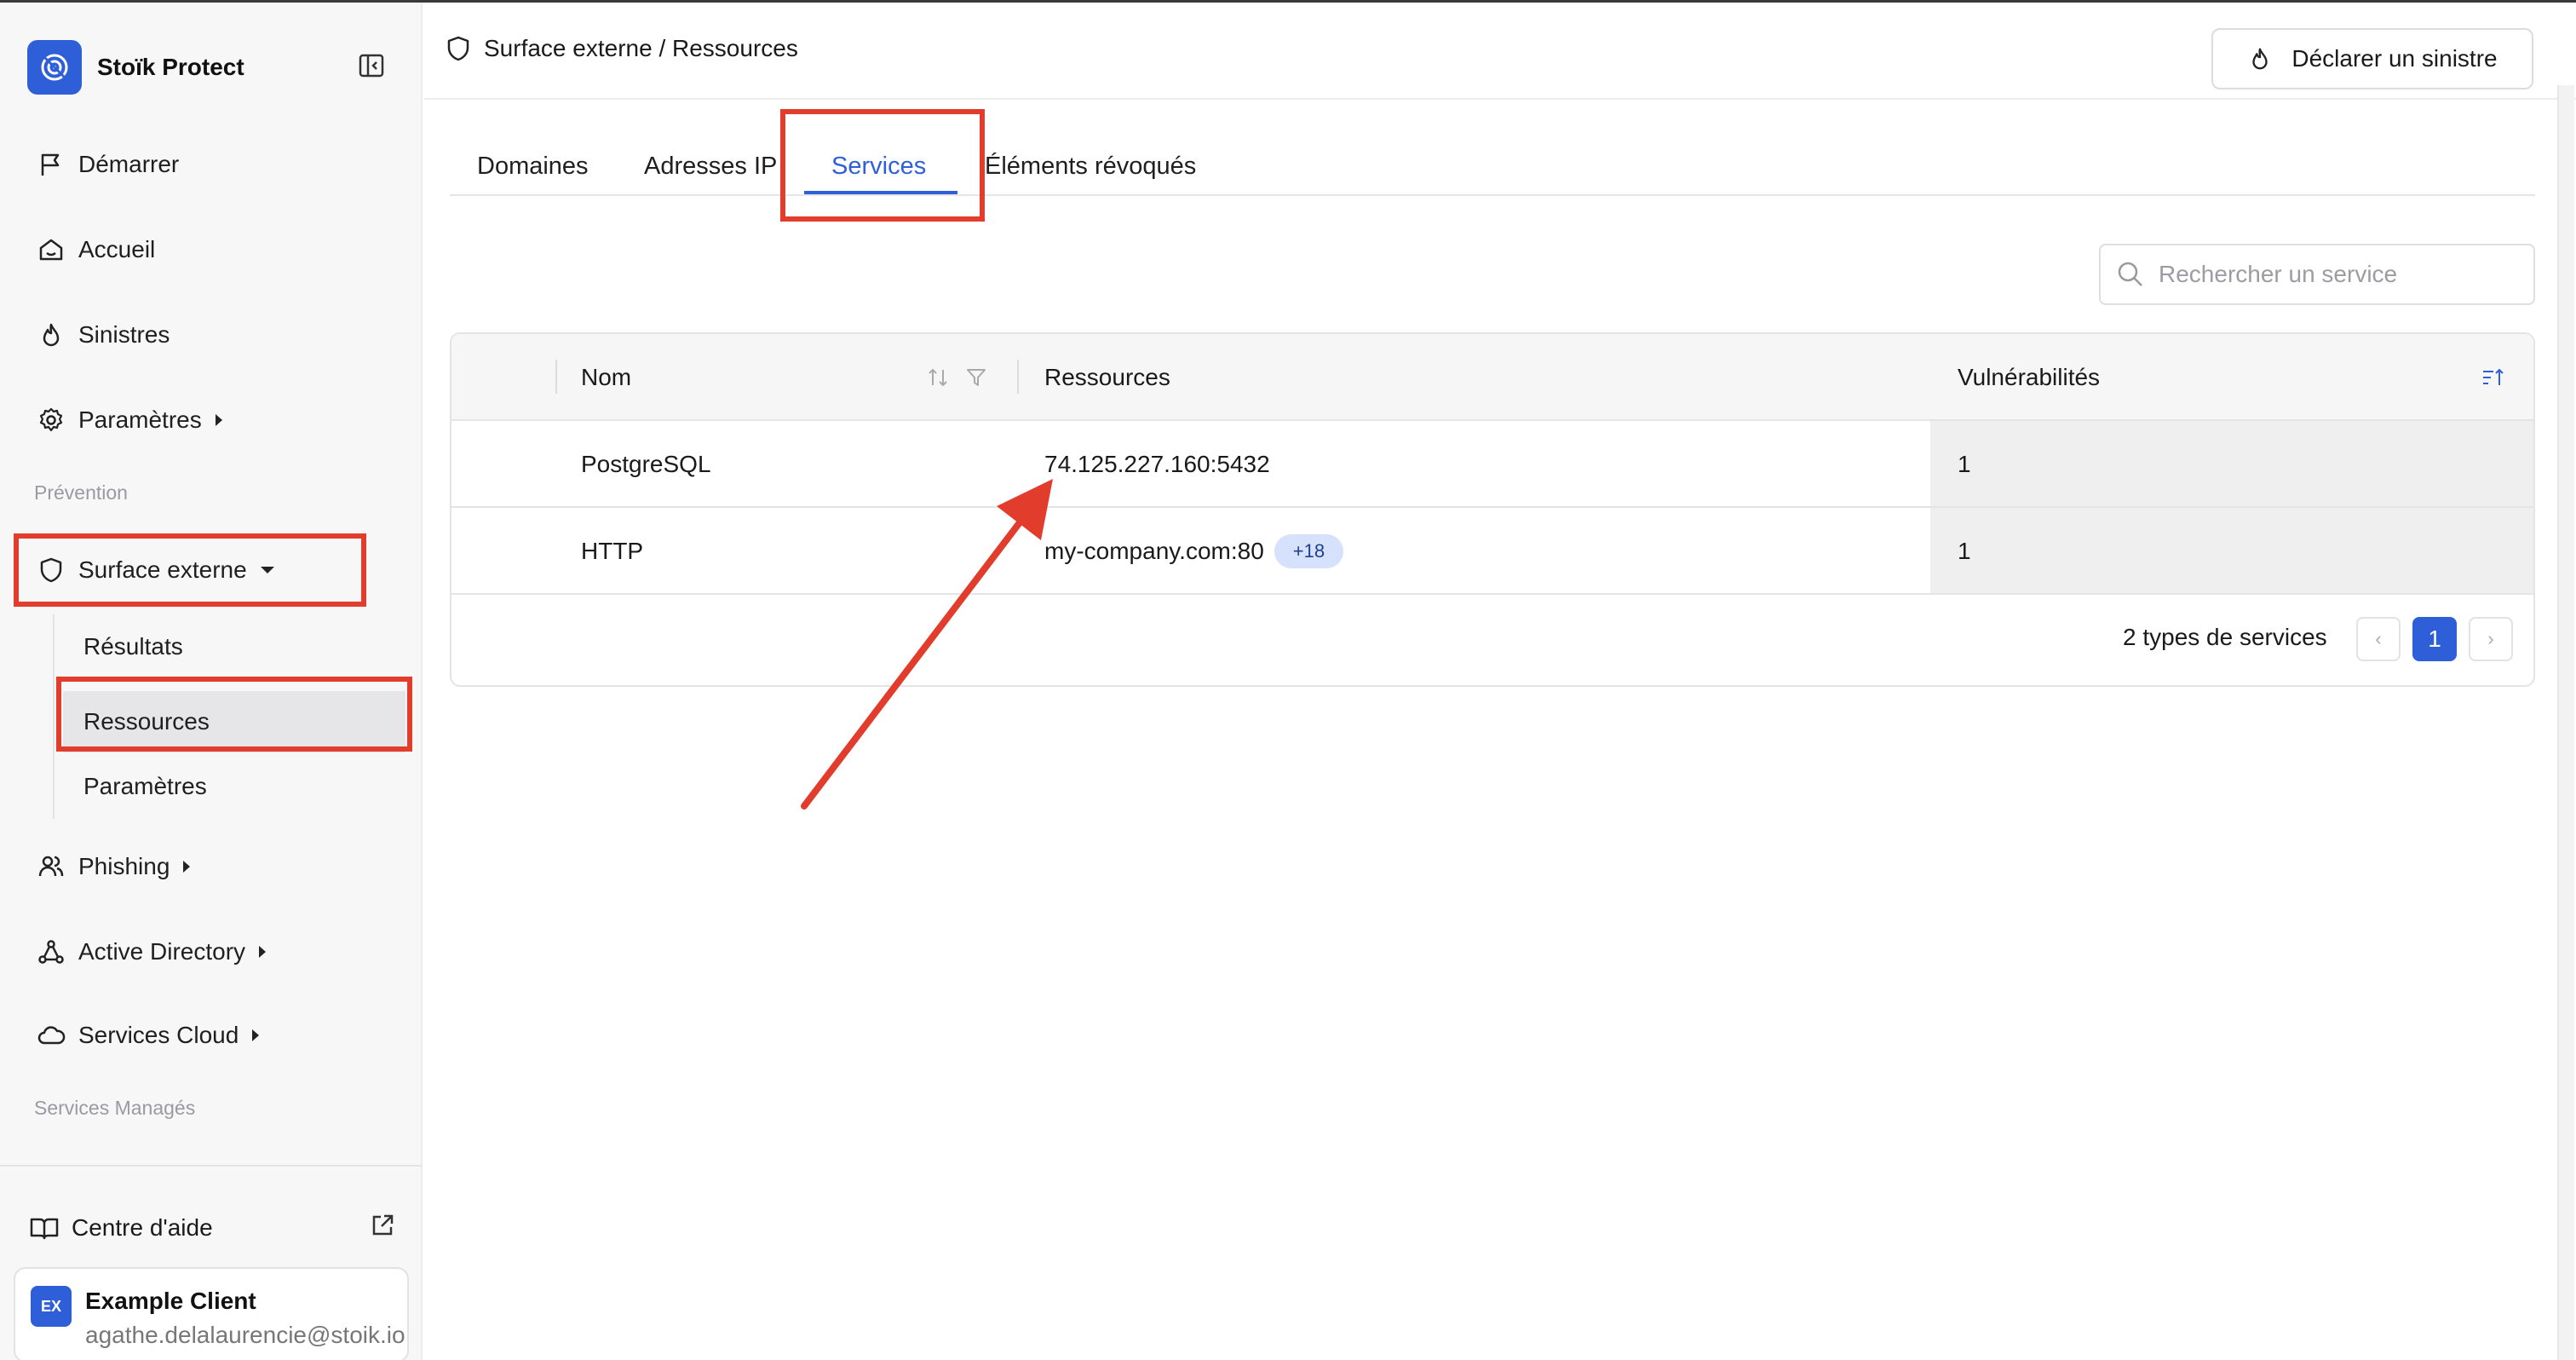 This screenshot has height=1360, width=2576. I want to click on filter-icon, so click(976, 377).